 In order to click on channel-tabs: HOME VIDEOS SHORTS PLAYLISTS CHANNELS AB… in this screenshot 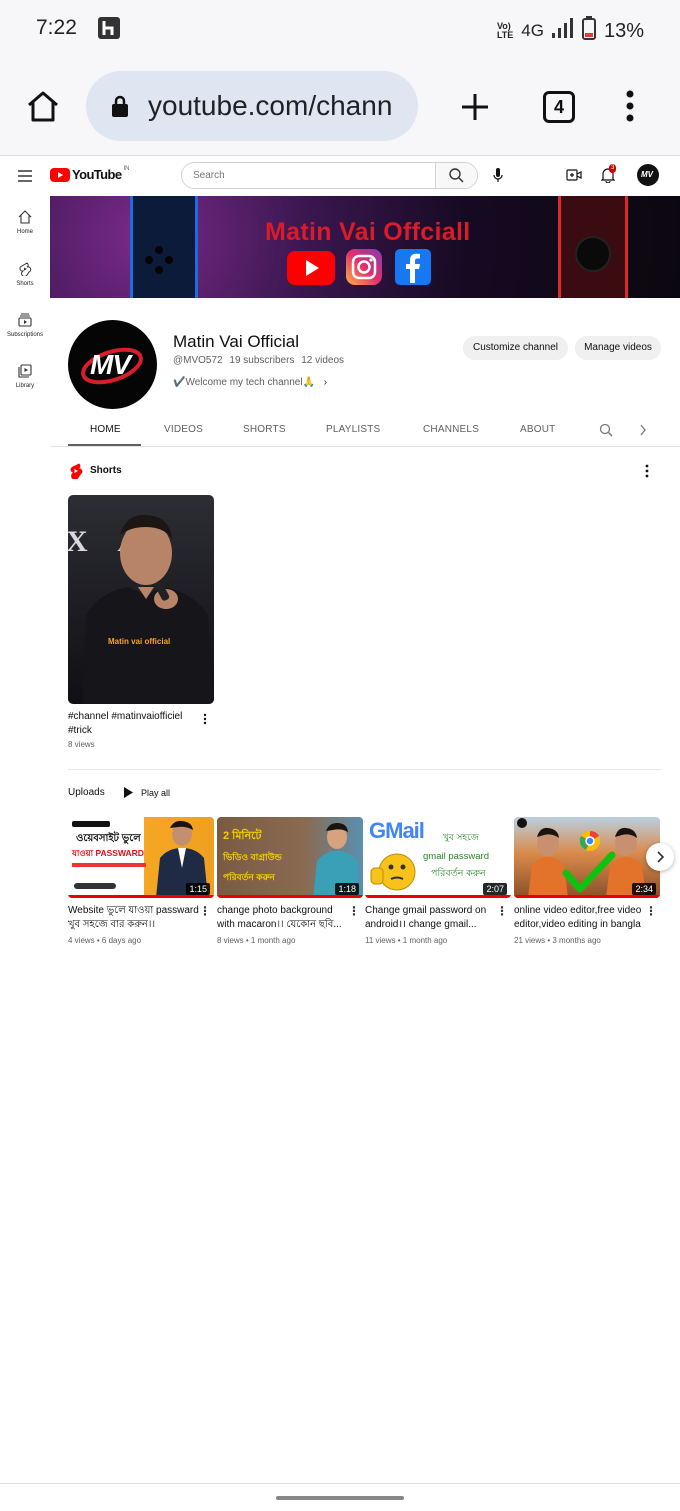, I will do `click(365, 430)`.